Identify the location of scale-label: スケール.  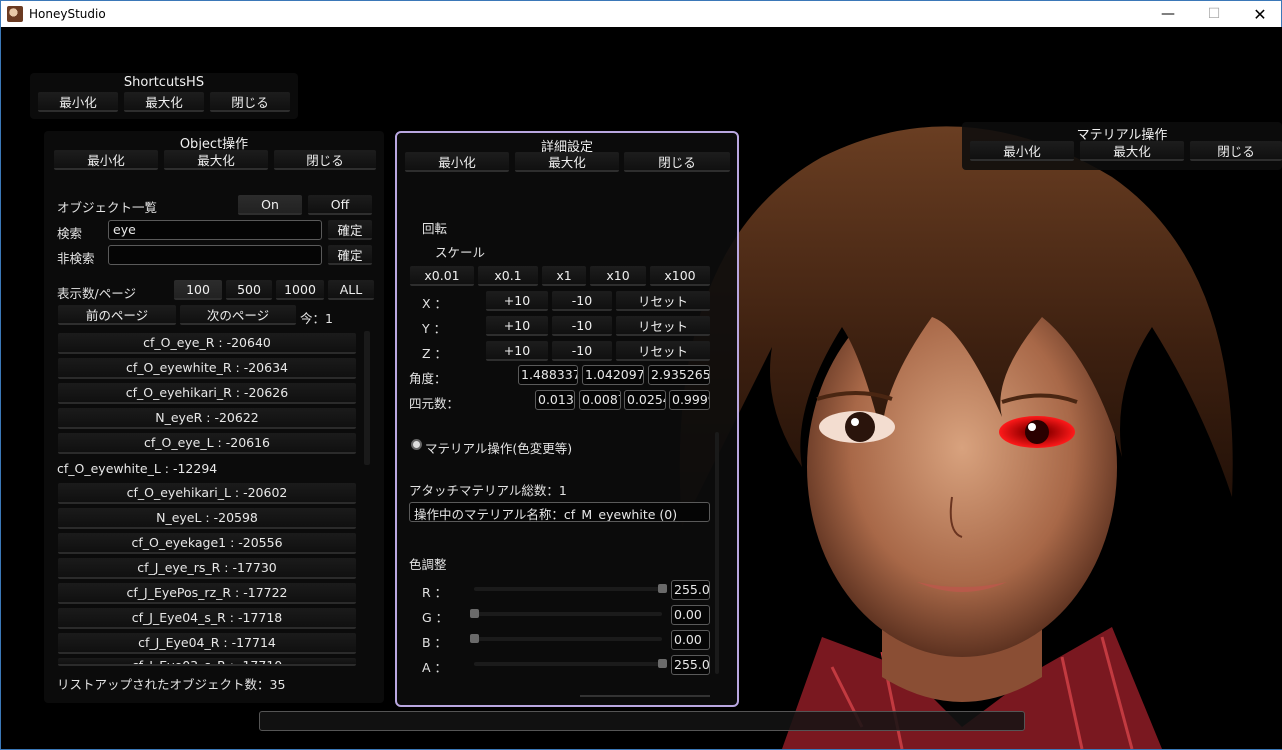
(460, 252).